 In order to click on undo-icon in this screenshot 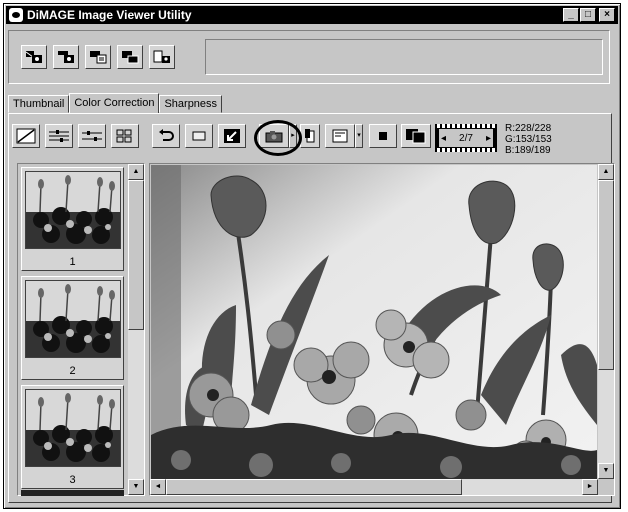, I will do `click(166, 135)`.